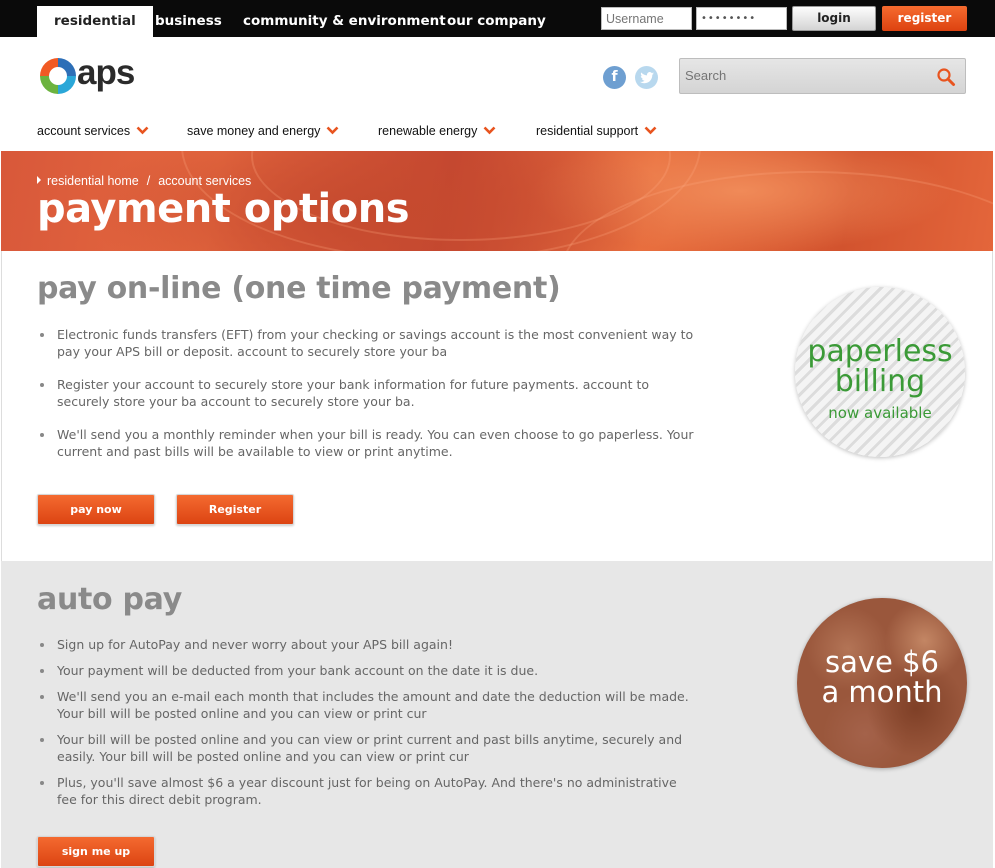  I want to click on tab-business: business, so click(188, 21).